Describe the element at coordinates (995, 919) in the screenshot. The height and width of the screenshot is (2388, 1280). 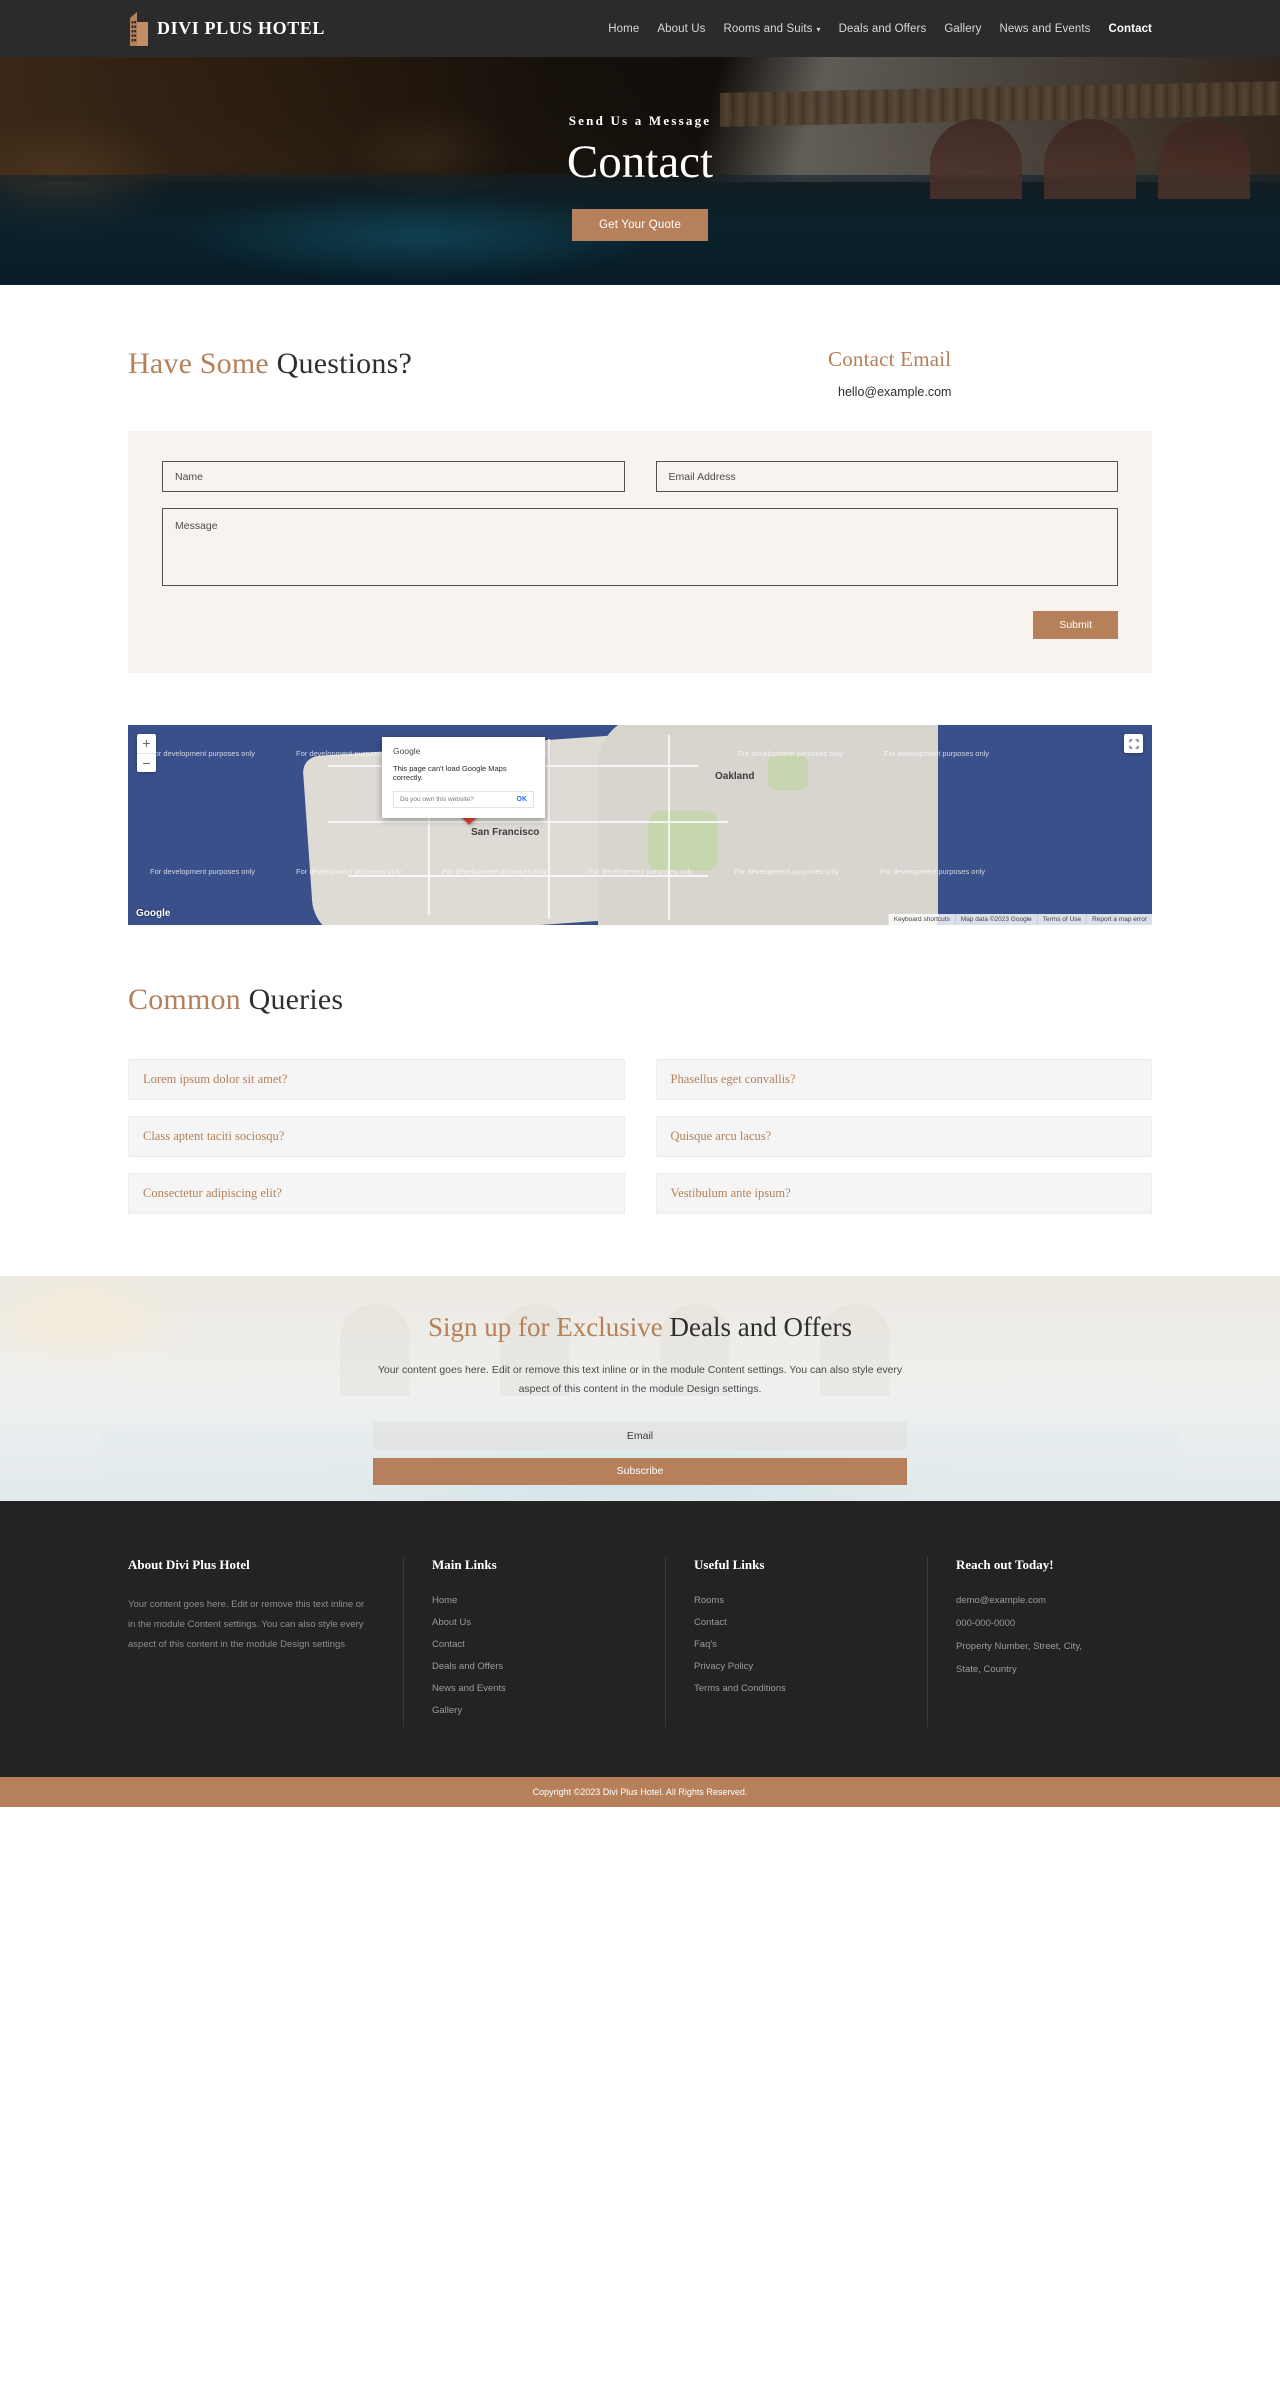
I see `map-data-attribution: Map data ©2023 Google` at that location.